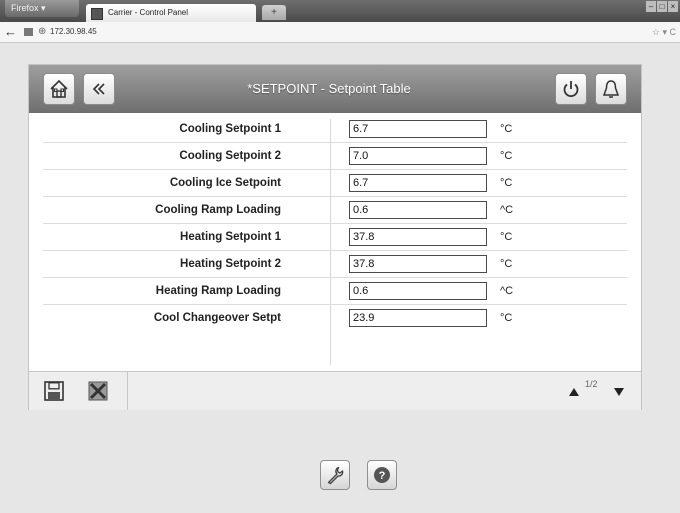  Describe the element at coordinates (335, 291) in the screenshot. I see `table-row: Heating Ramp Loading ^C` at that location.